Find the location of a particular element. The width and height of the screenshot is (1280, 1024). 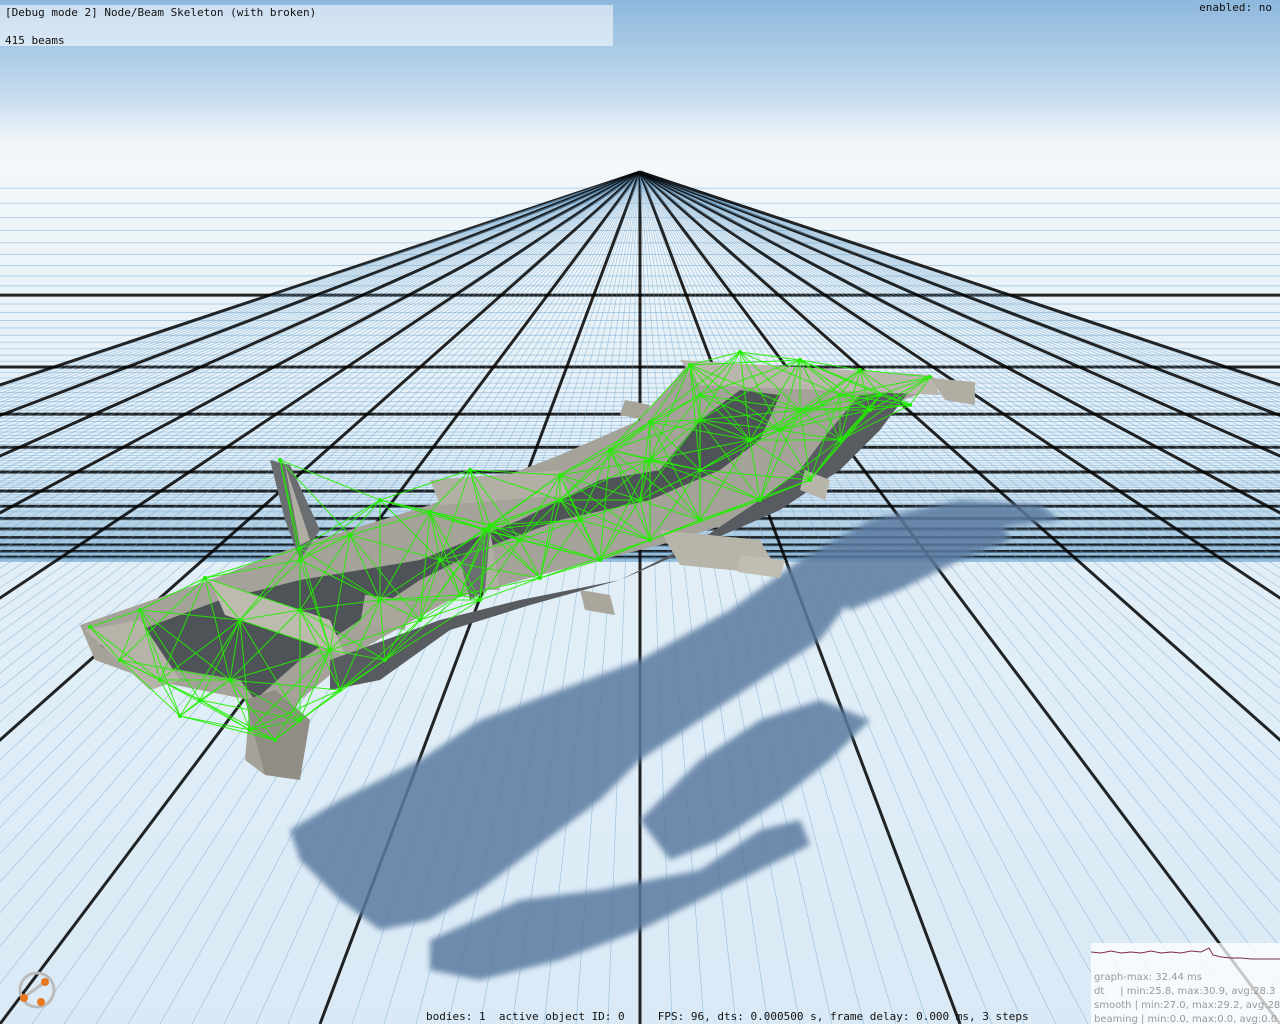

beam-count-label: 415 beams is located at coordinates (35, 40).